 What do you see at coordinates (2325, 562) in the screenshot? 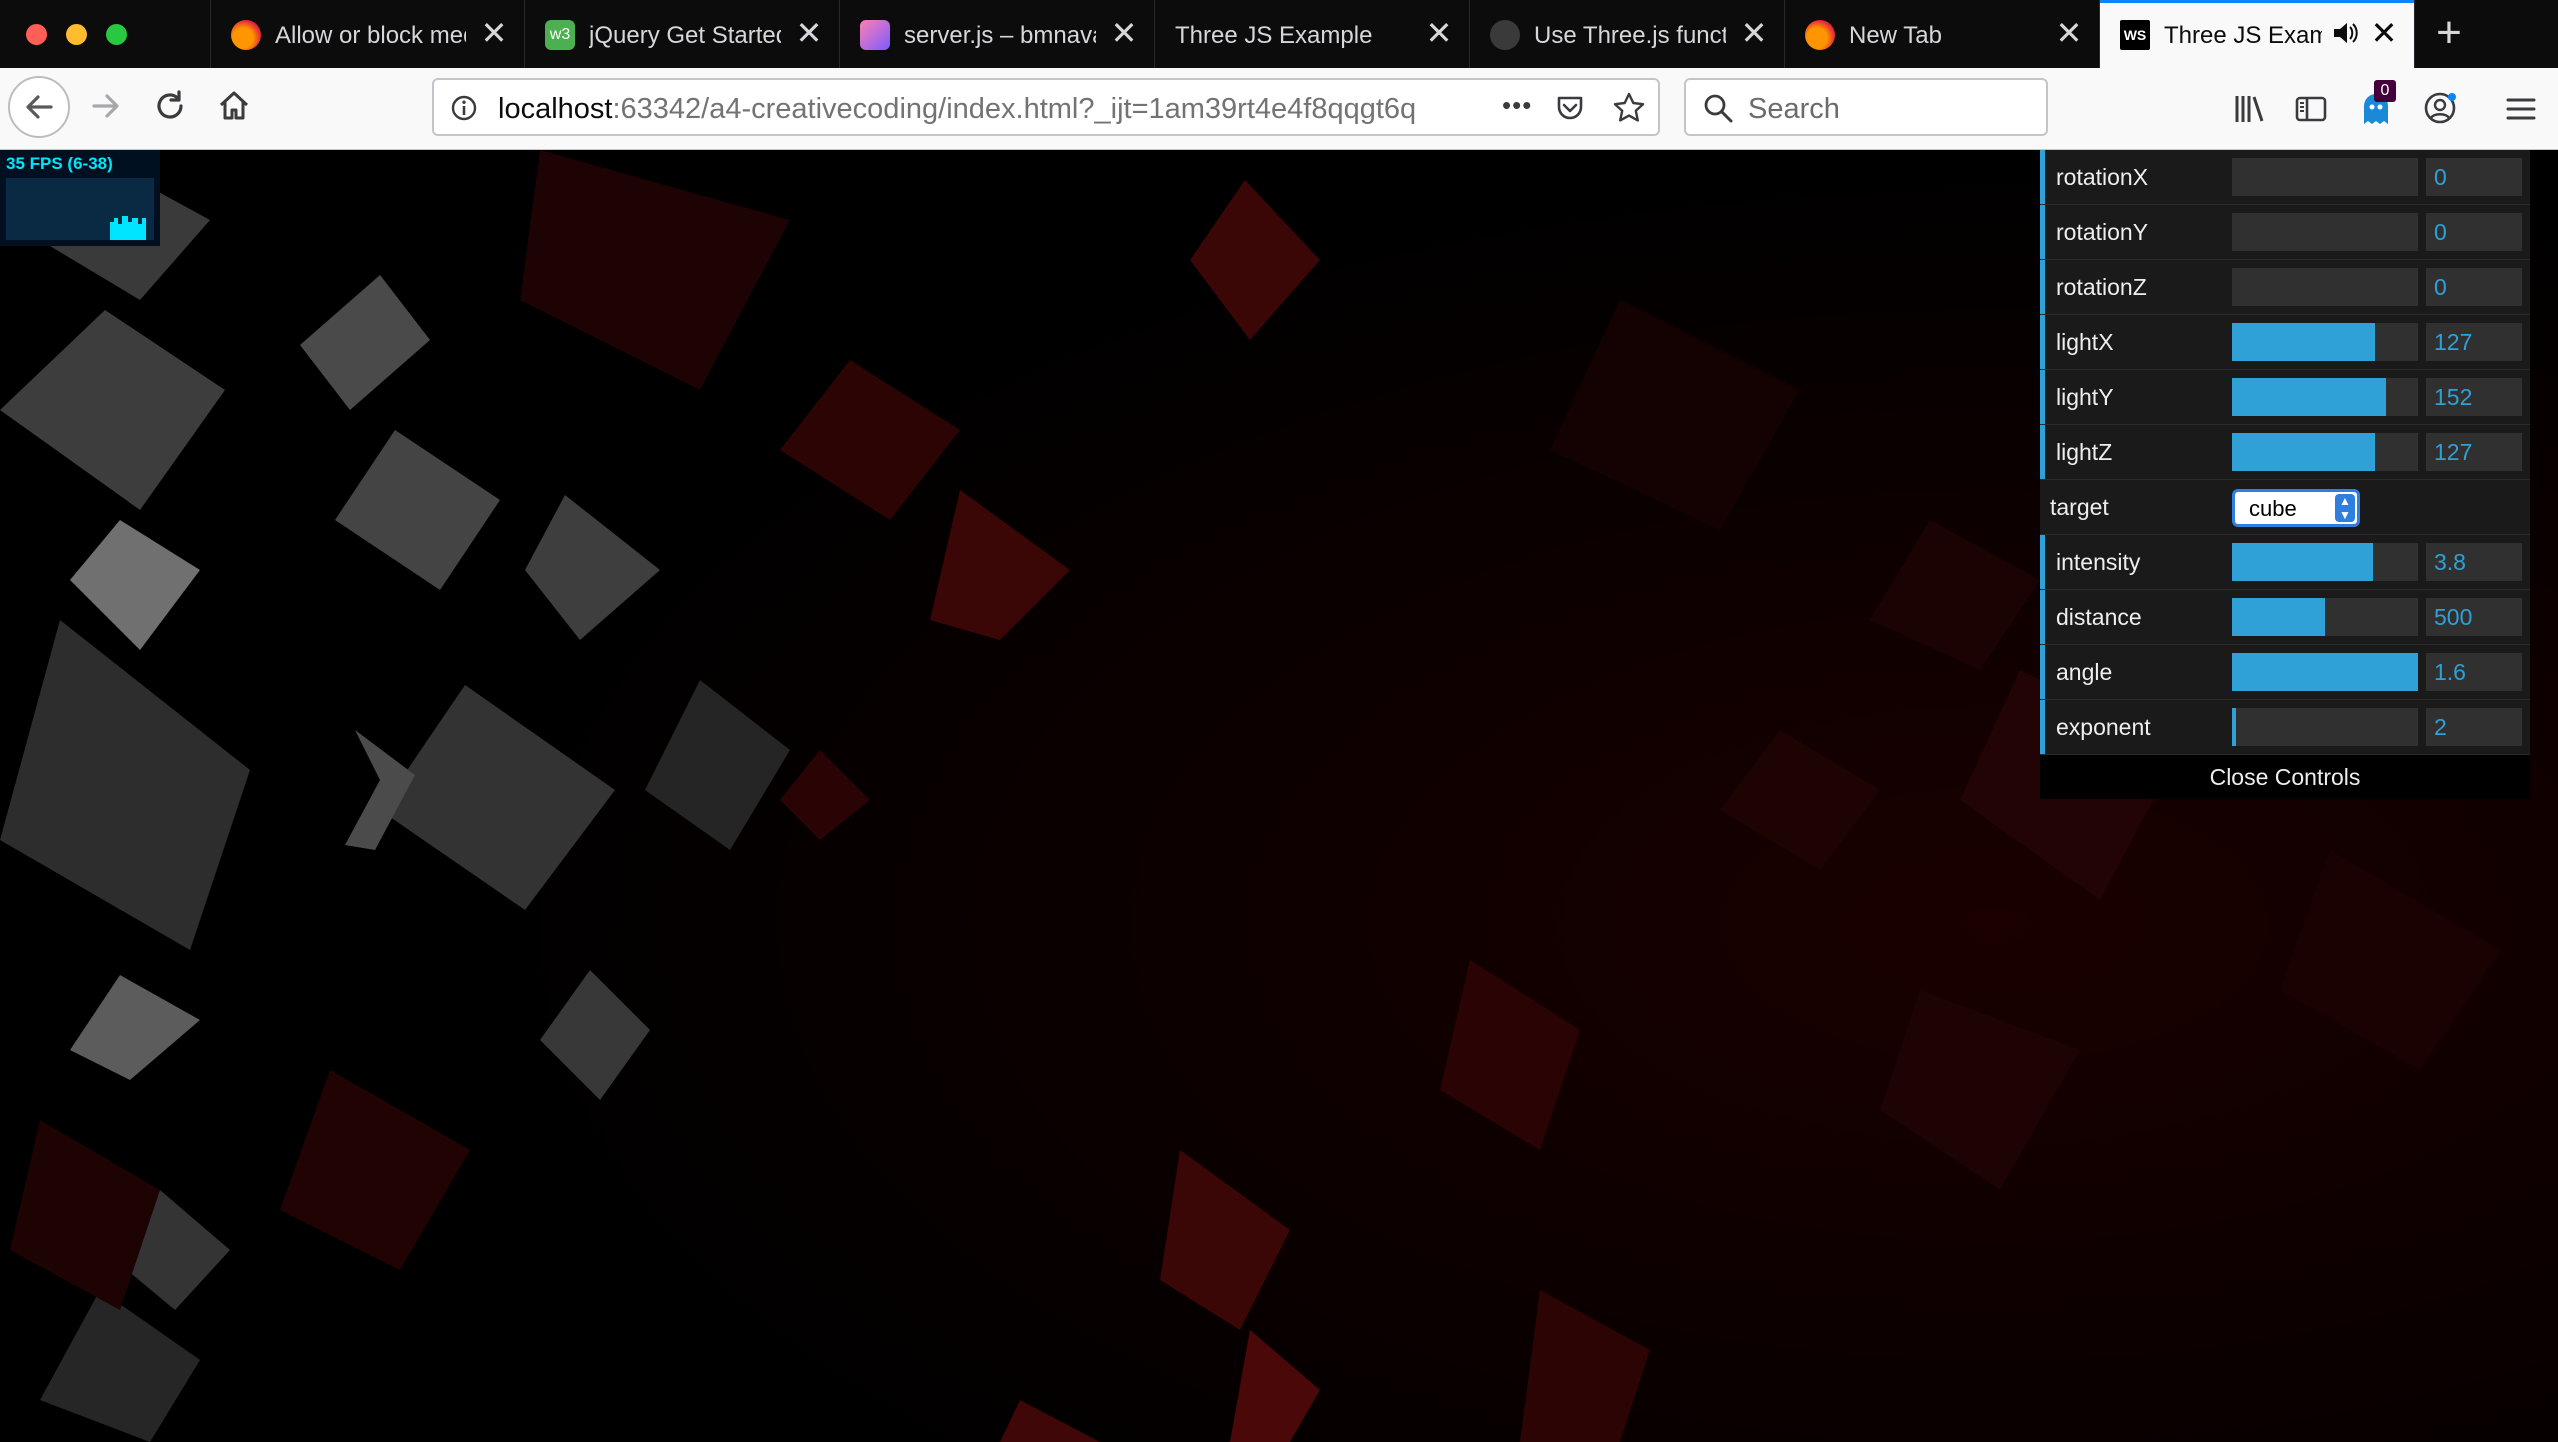
I see `gui-slider-intensity` at bounding box center [2325, 562].